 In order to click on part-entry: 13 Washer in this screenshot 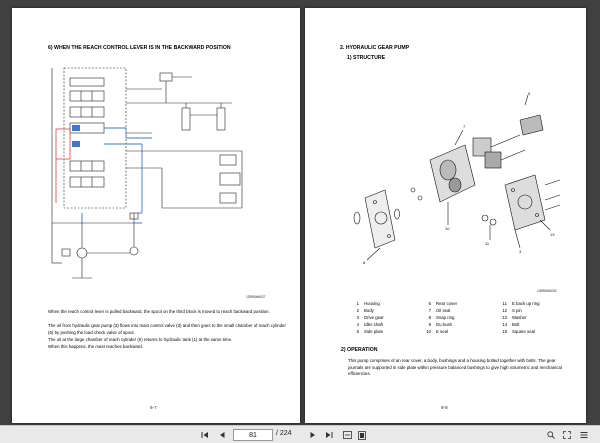, I will do `click(514, 317)`.